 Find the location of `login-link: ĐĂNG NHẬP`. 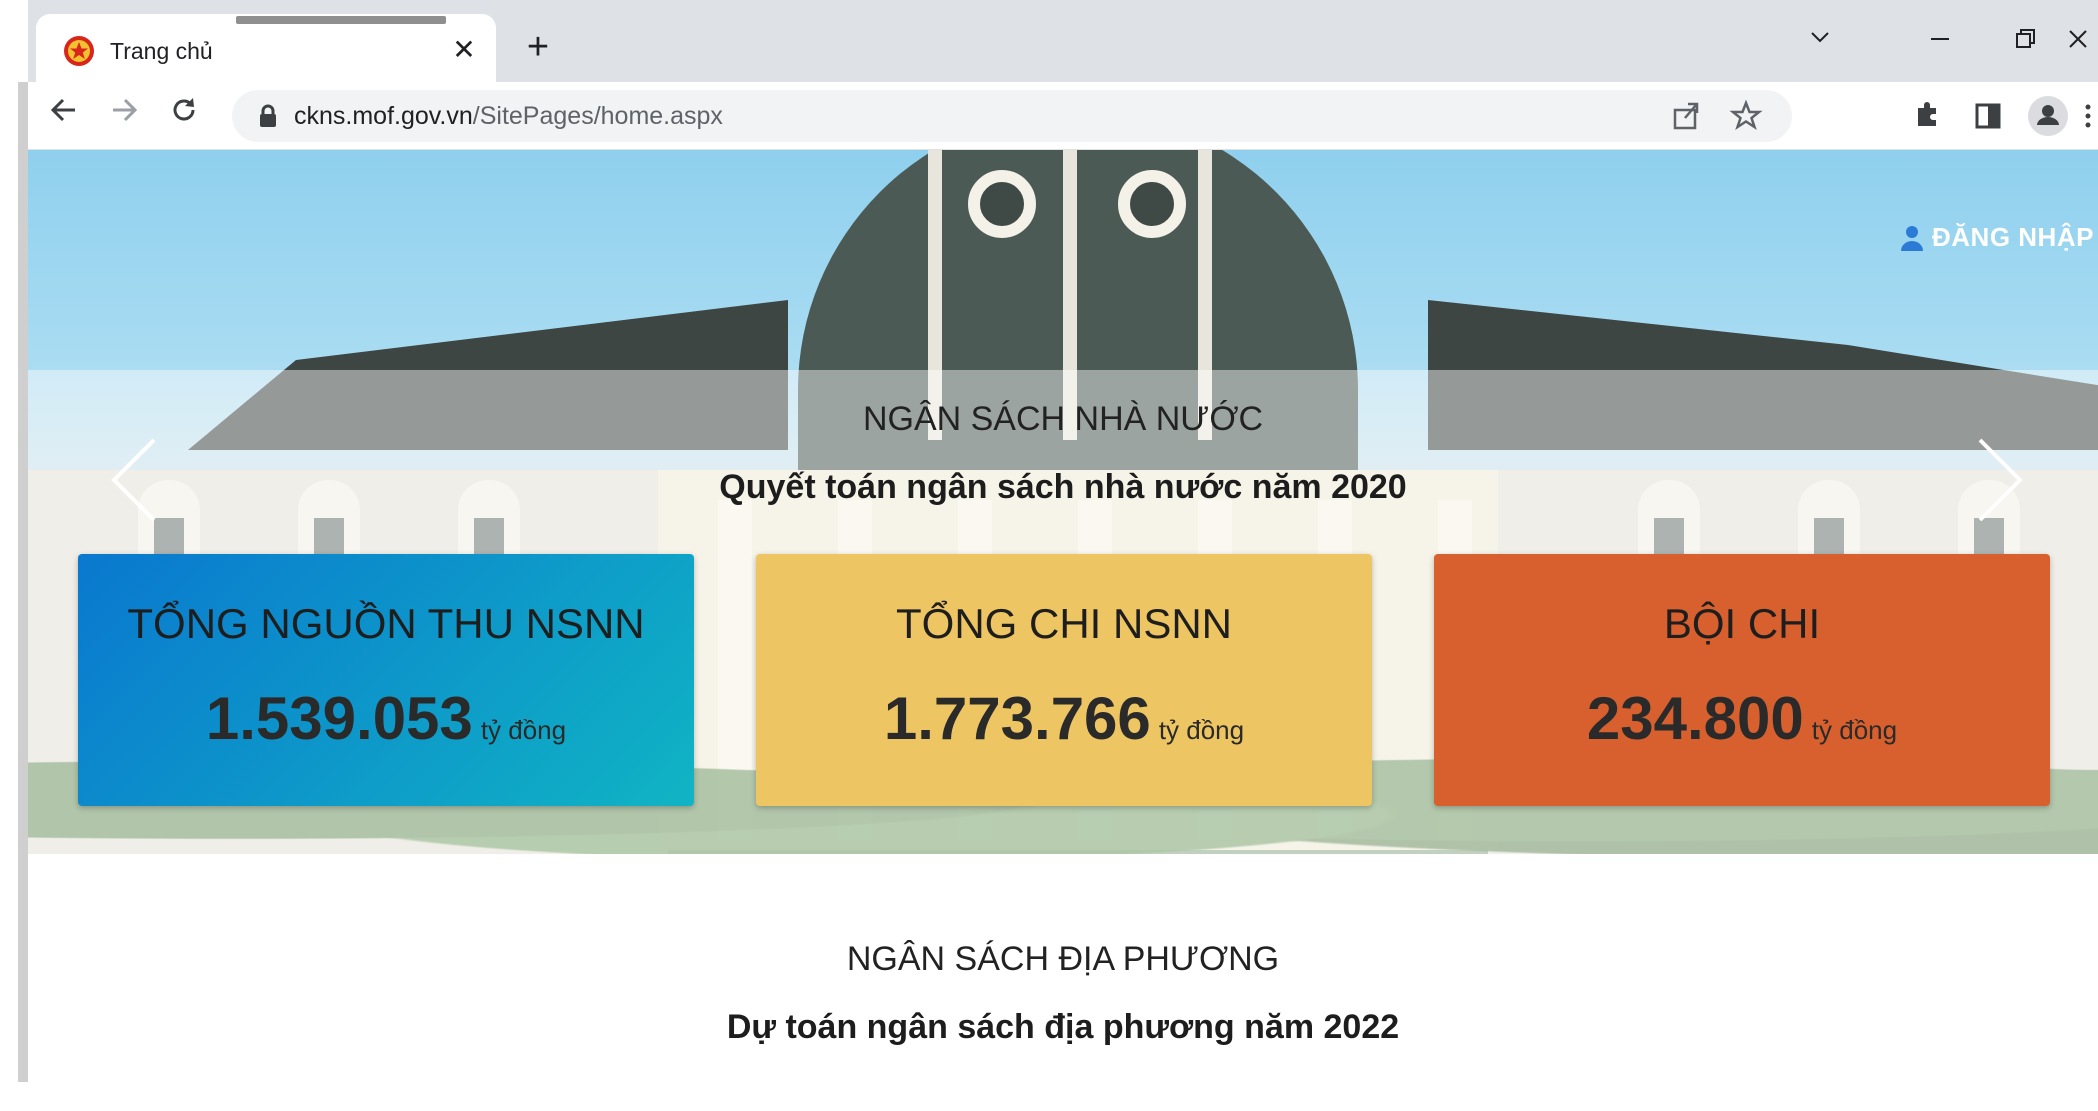

login-link: ĐĂNG NHẬP is located at coordinates (1997, 237).